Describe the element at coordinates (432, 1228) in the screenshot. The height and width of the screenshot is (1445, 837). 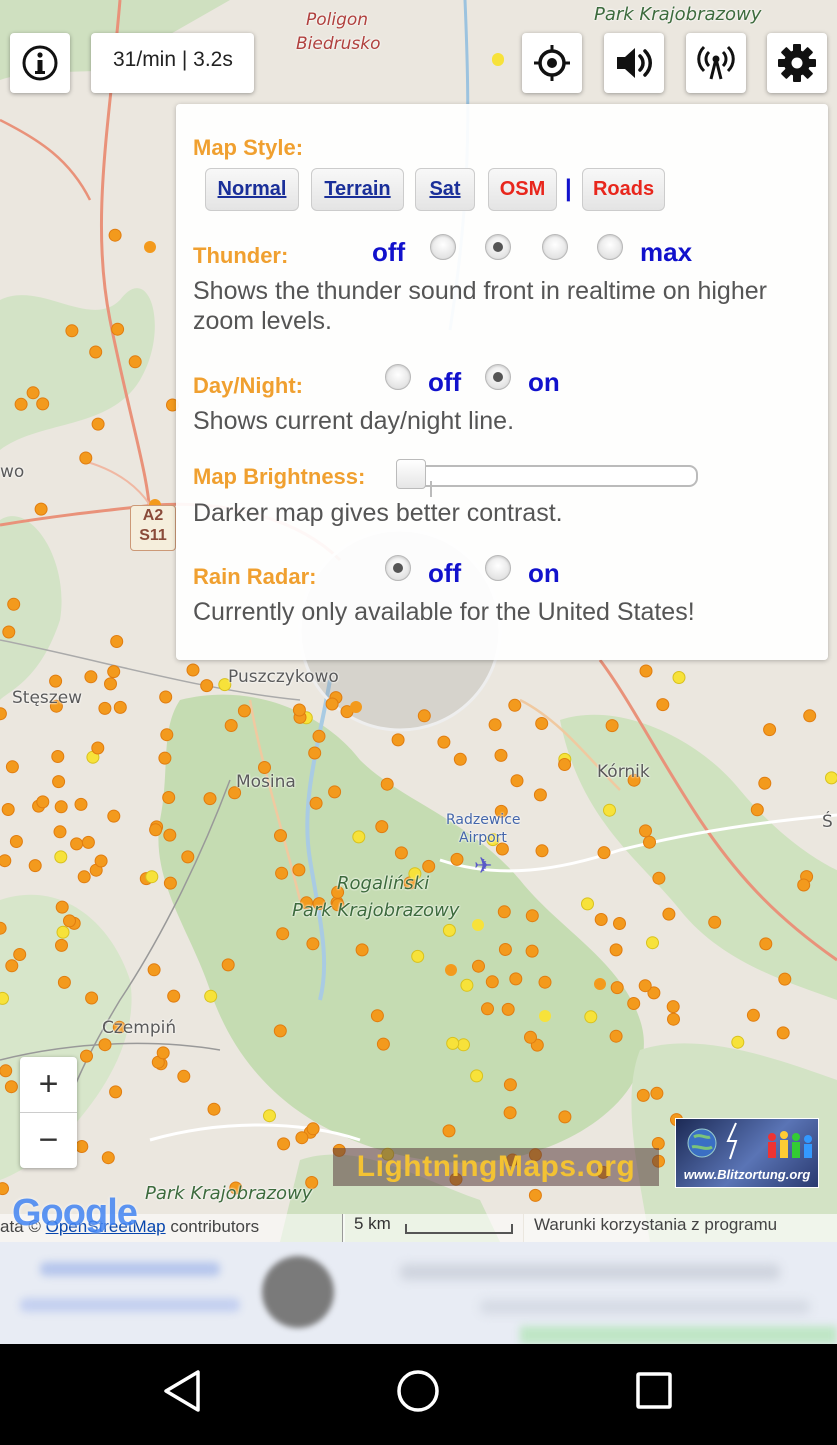
I see `scale-bar: 5 km` at that location.